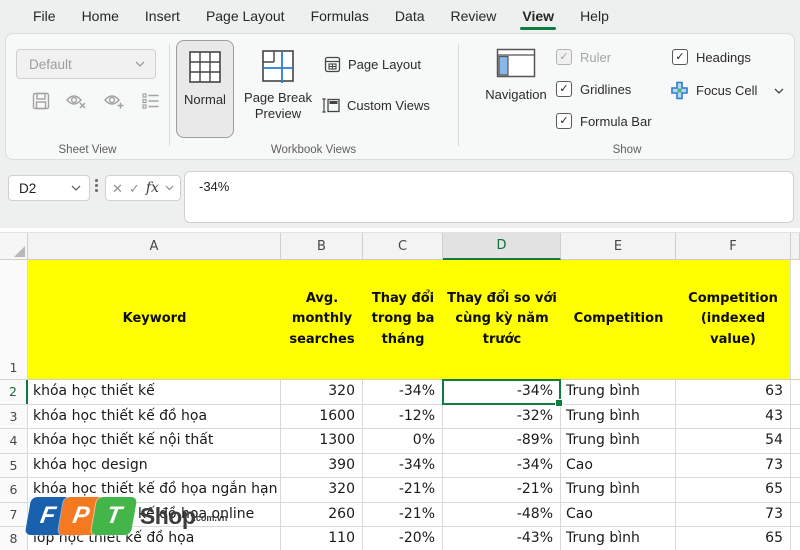 The image size is (800, 550). I want to click on navigation-button: Navigation, so click(516, 75).